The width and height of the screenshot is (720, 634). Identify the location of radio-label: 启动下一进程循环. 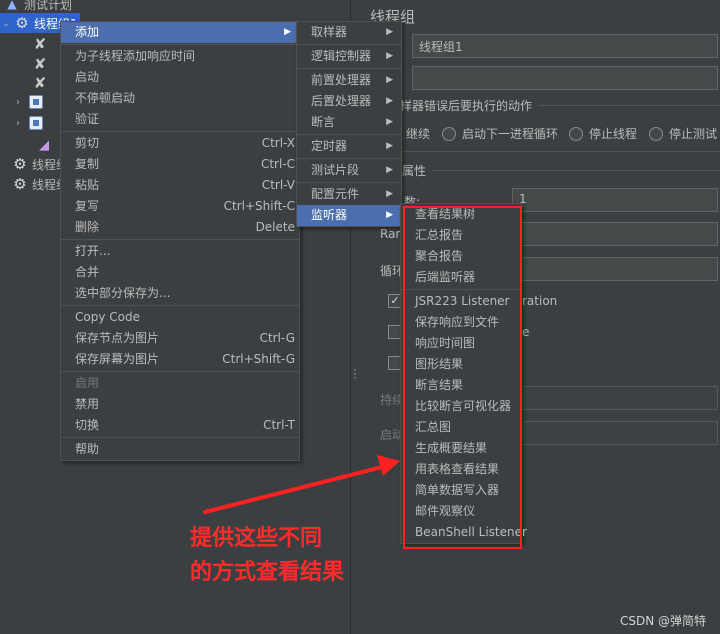
(510, 134).